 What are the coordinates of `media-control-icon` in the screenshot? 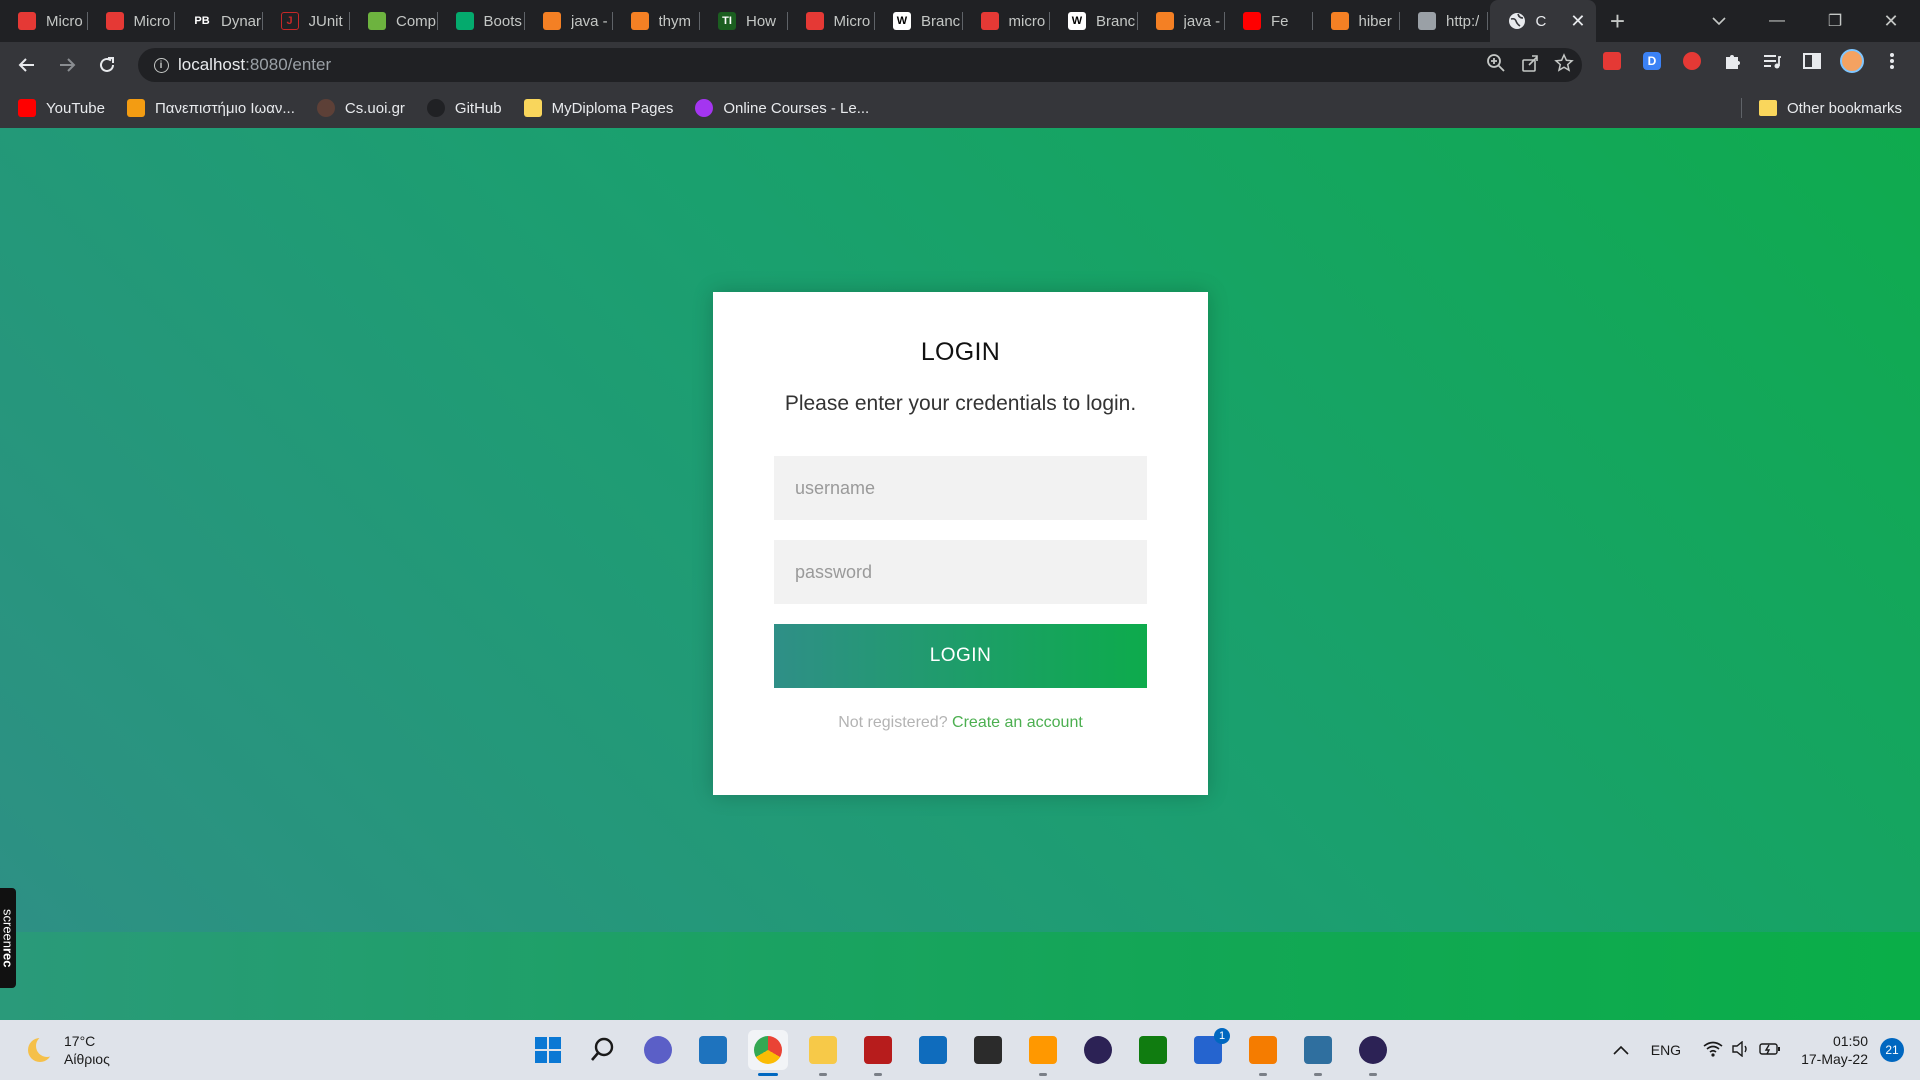 It's located at (1772, 61).